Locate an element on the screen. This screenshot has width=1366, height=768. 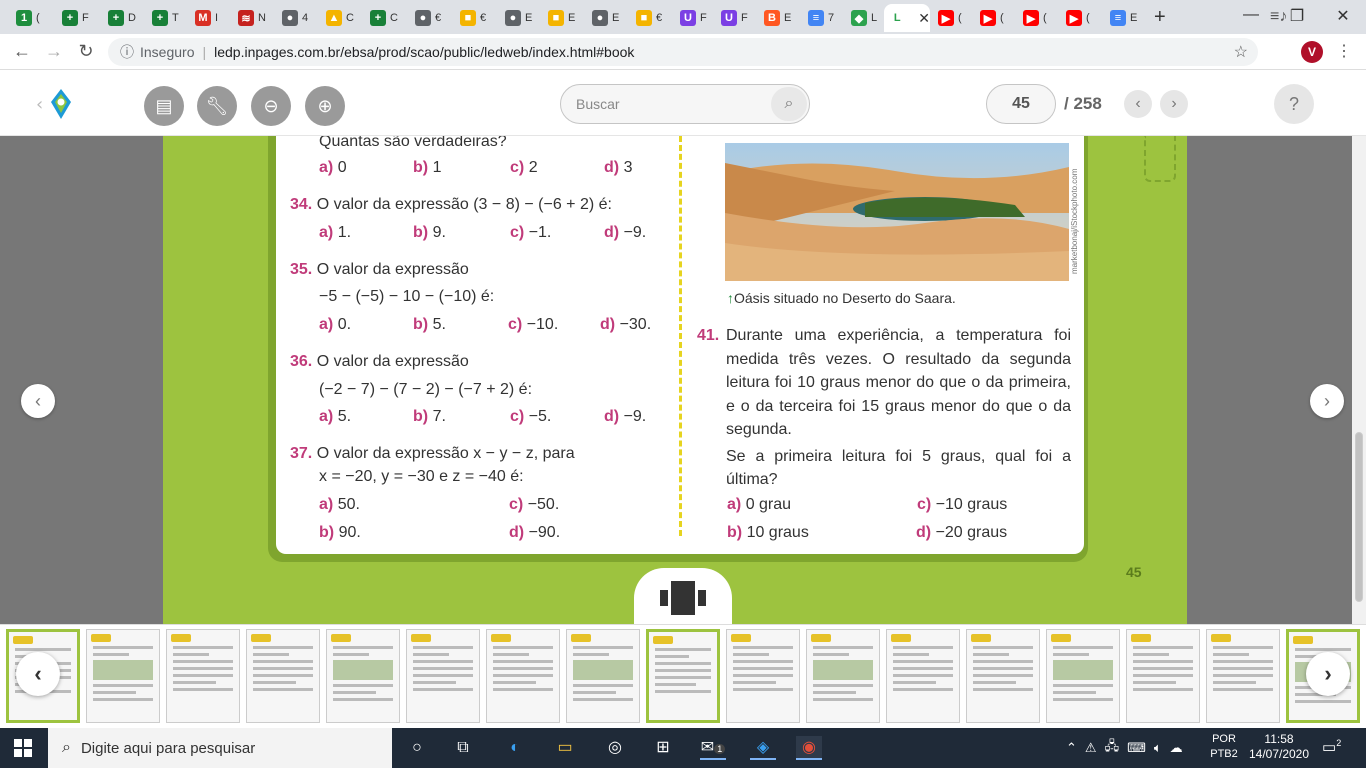
q33-option-a: a) 0 is located at coordinates (333, 168).